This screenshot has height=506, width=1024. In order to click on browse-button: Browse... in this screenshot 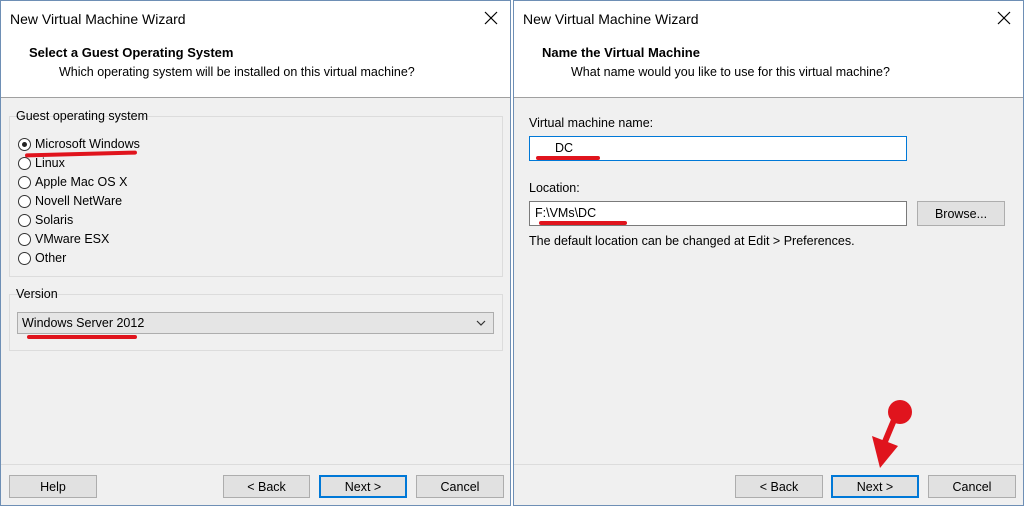, I will do `click(961, 213)`.